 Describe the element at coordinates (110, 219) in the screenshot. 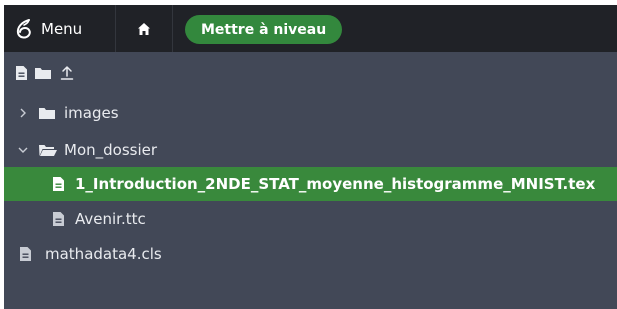

I see `tree-item-label: Avenir.ttc` at that location.